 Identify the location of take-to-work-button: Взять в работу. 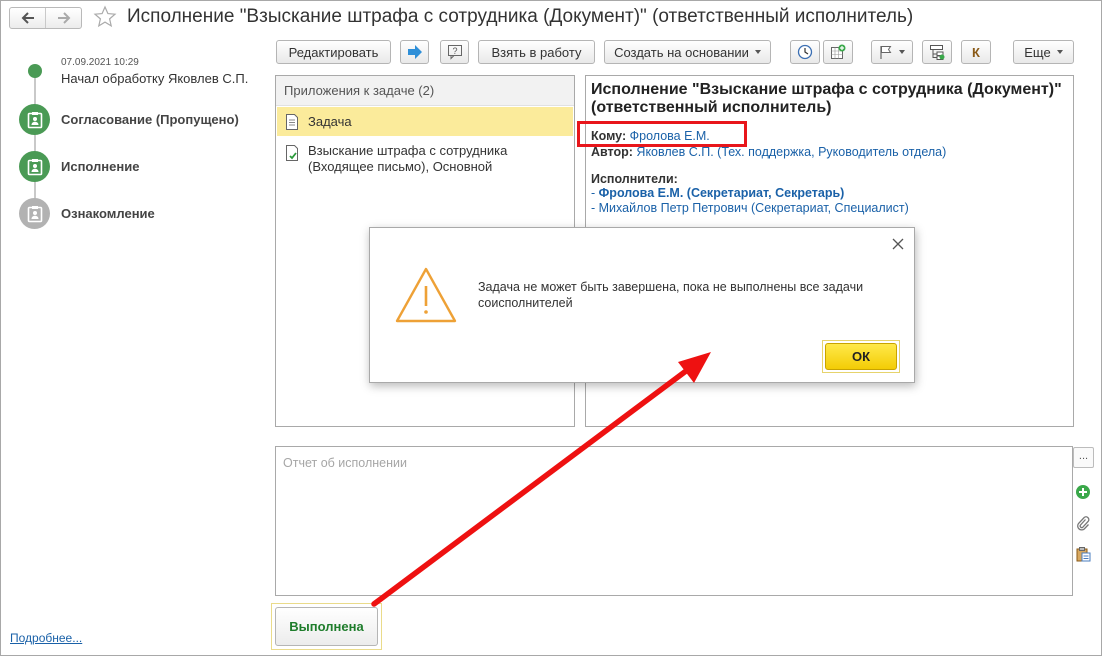
(536, 52).